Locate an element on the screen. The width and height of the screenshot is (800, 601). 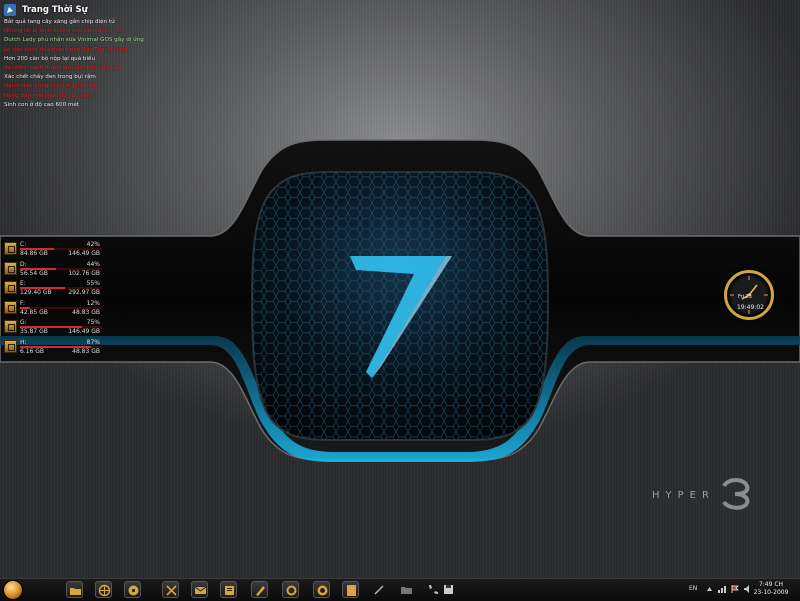
taskbar-button-tools is located at coordinates (170, 589).